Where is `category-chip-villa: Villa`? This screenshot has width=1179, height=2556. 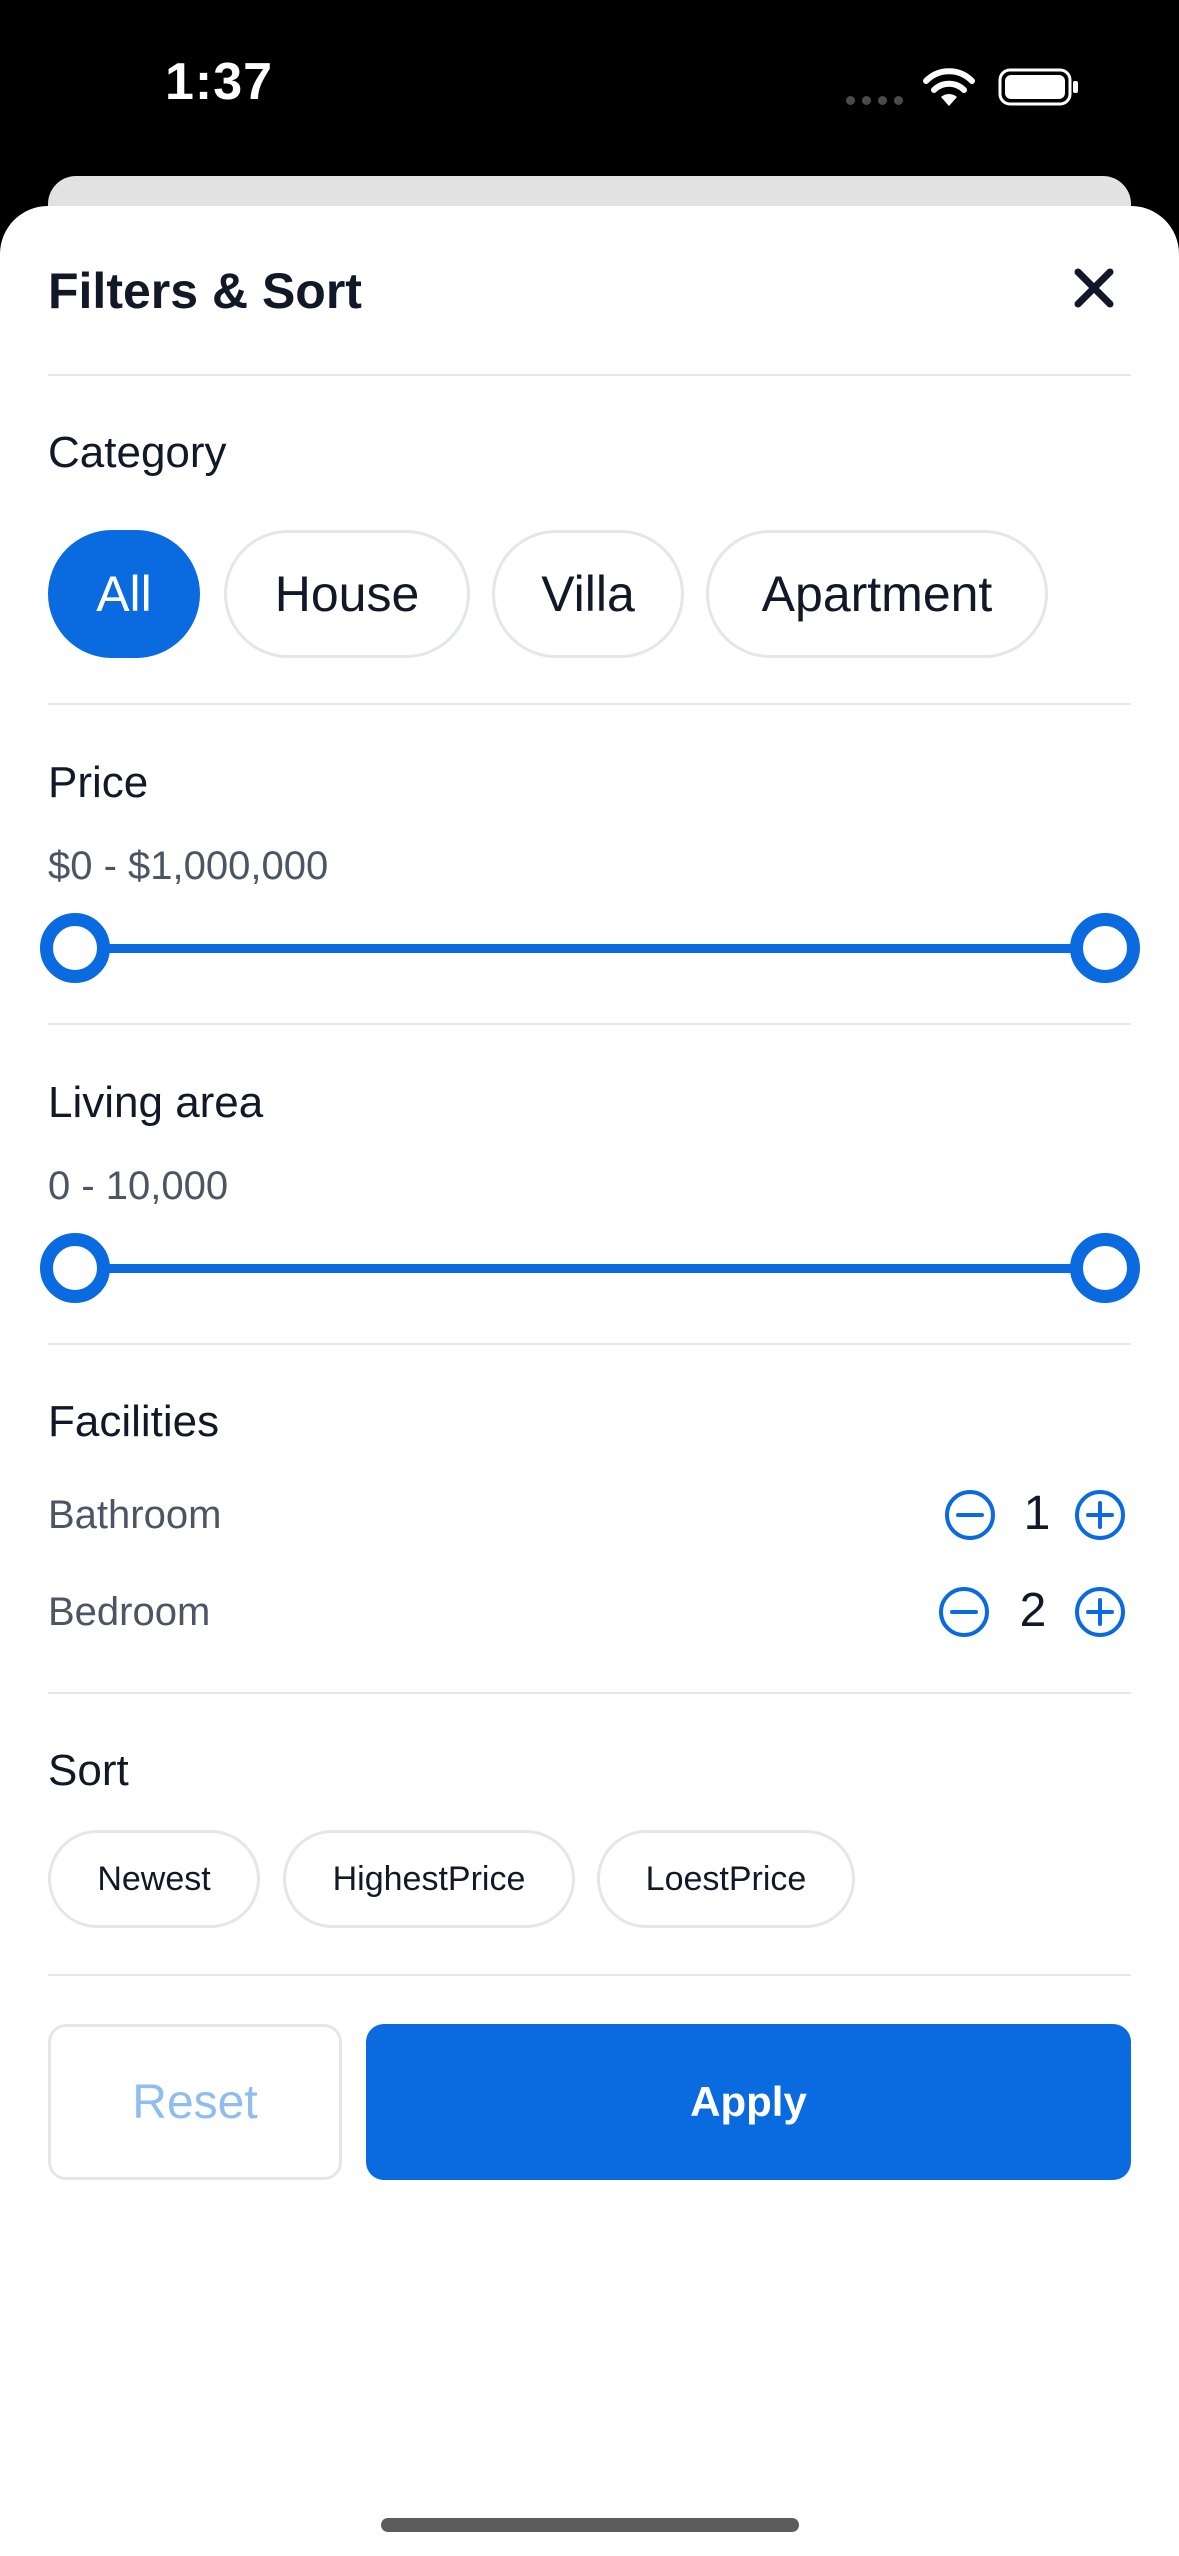 category-chip-villa: Villa is located at coordinates (588, 594).